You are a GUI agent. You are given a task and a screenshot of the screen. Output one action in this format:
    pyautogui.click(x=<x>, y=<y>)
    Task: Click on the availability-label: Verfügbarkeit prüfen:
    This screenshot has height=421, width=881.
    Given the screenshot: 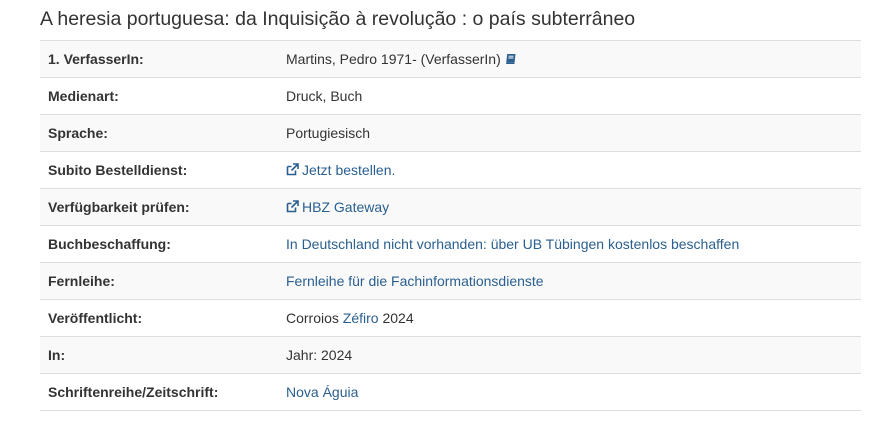 What is the action you would take?
    pyautogui.click(x=159, y=207)
    